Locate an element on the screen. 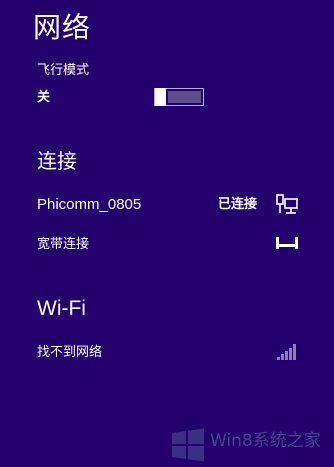 This screenshot has width=334, height=467. connections-section-title: 连接 is located at coordinates (57, 161).